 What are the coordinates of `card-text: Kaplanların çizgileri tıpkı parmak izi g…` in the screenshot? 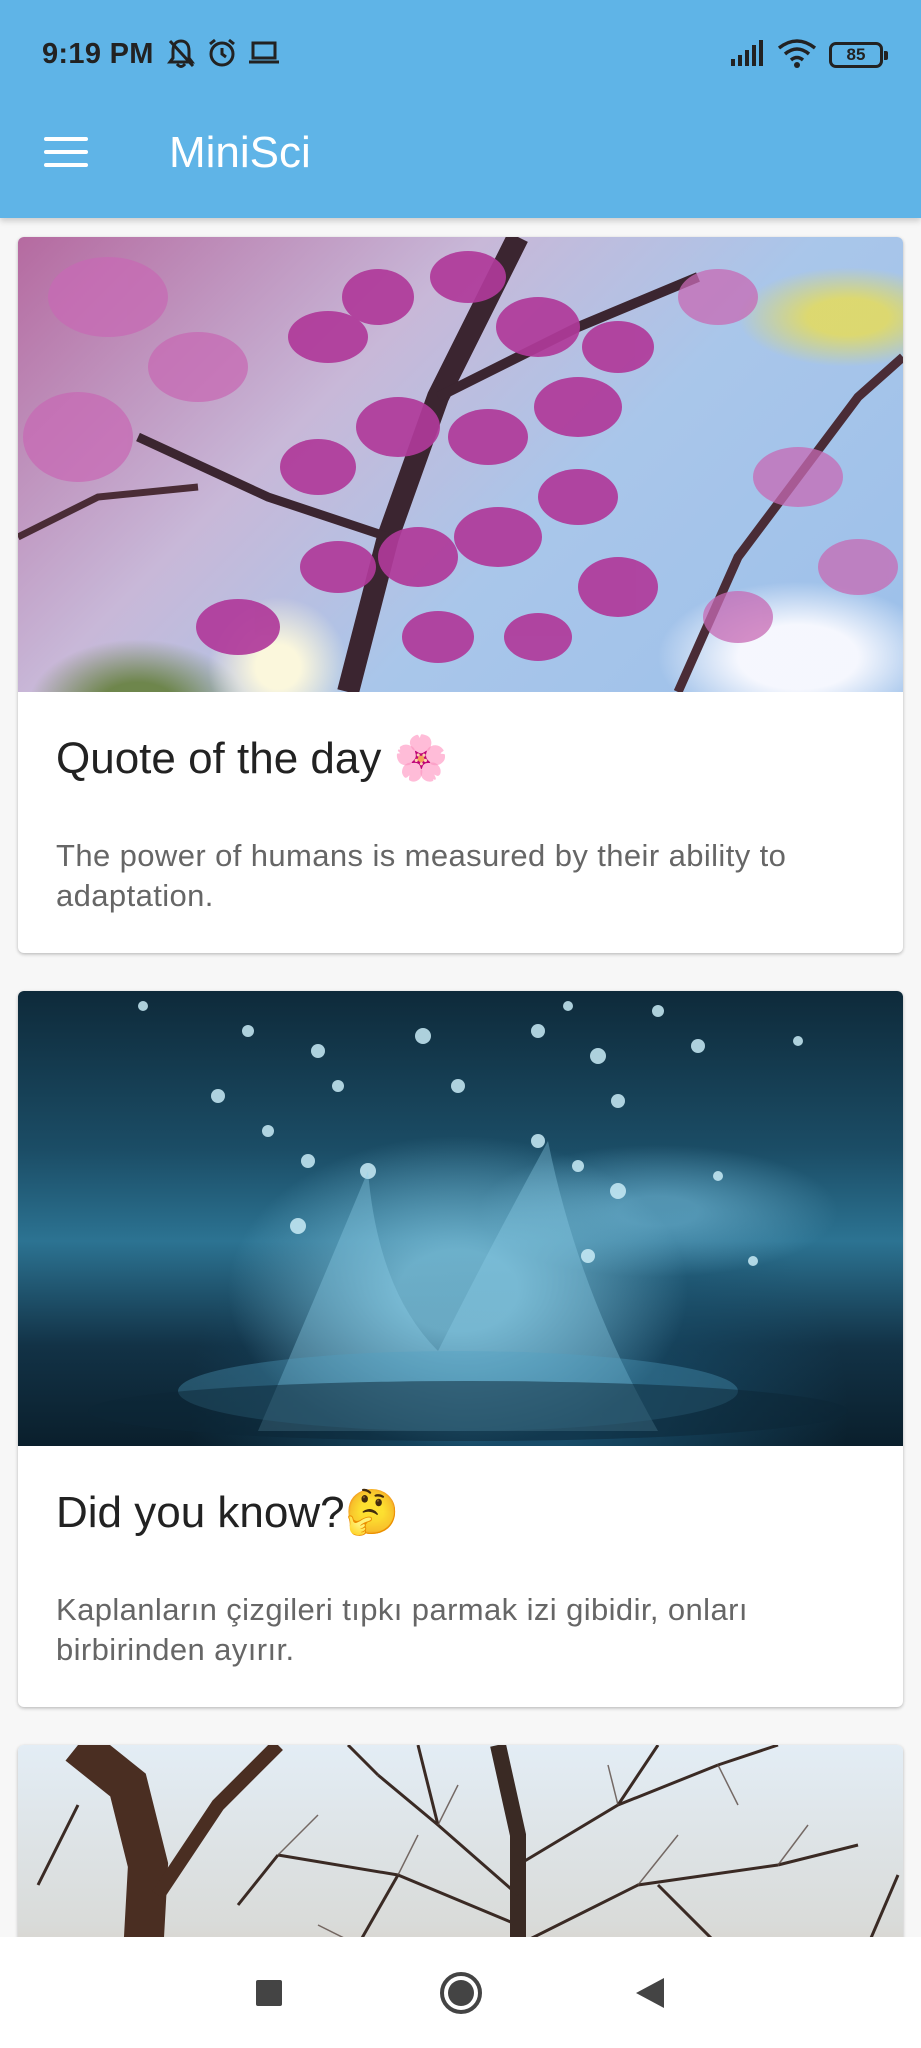 It's located at (402, 1629).